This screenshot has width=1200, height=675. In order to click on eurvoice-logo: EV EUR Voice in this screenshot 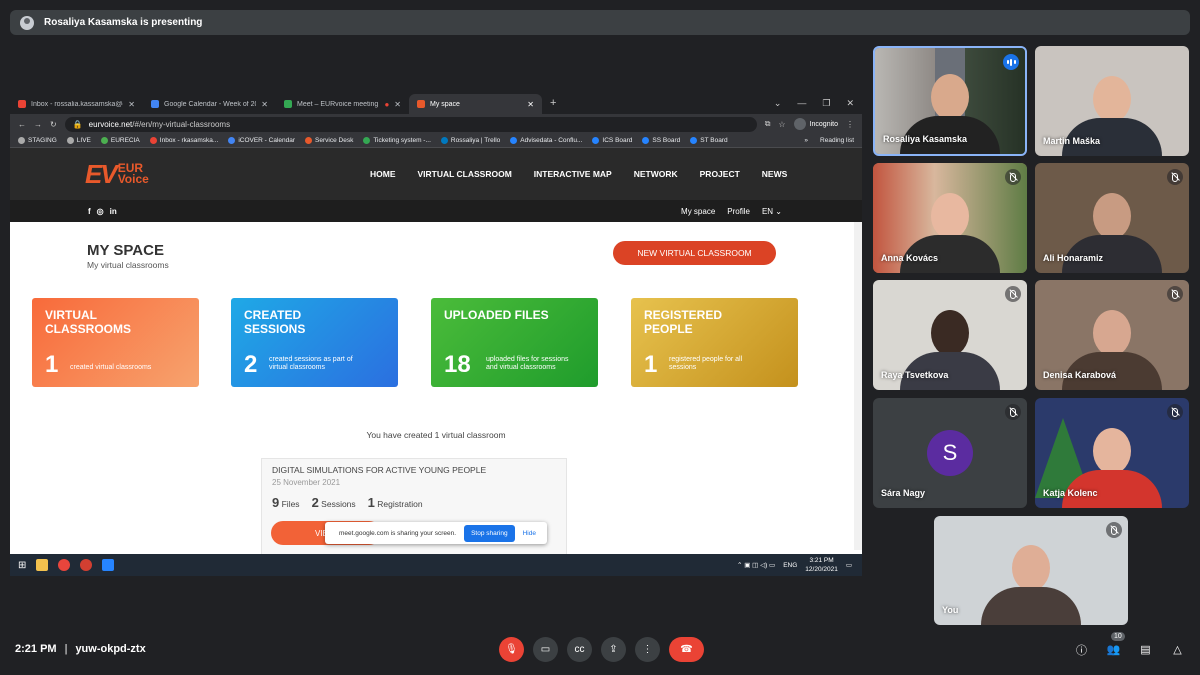, I will do `click(117, 174)`.